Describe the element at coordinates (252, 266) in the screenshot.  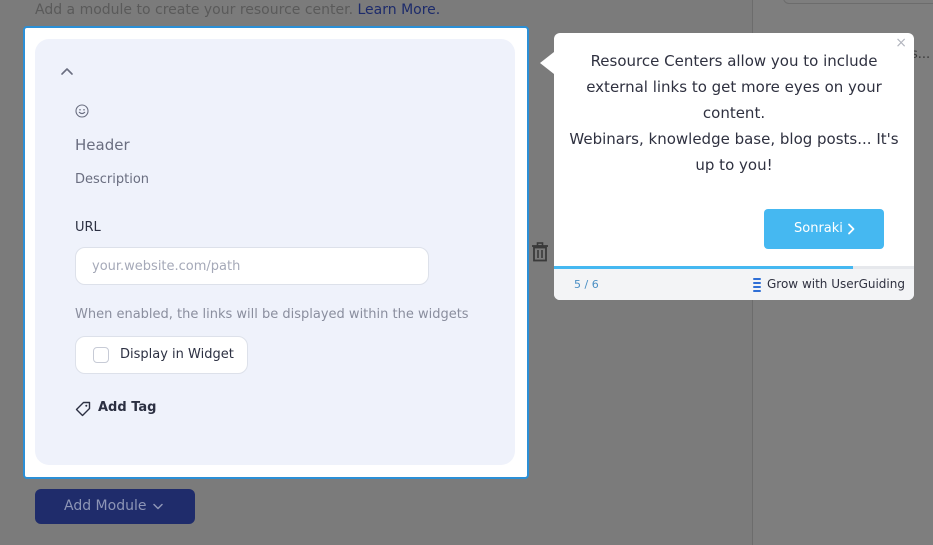
I see `url-input` at that location.